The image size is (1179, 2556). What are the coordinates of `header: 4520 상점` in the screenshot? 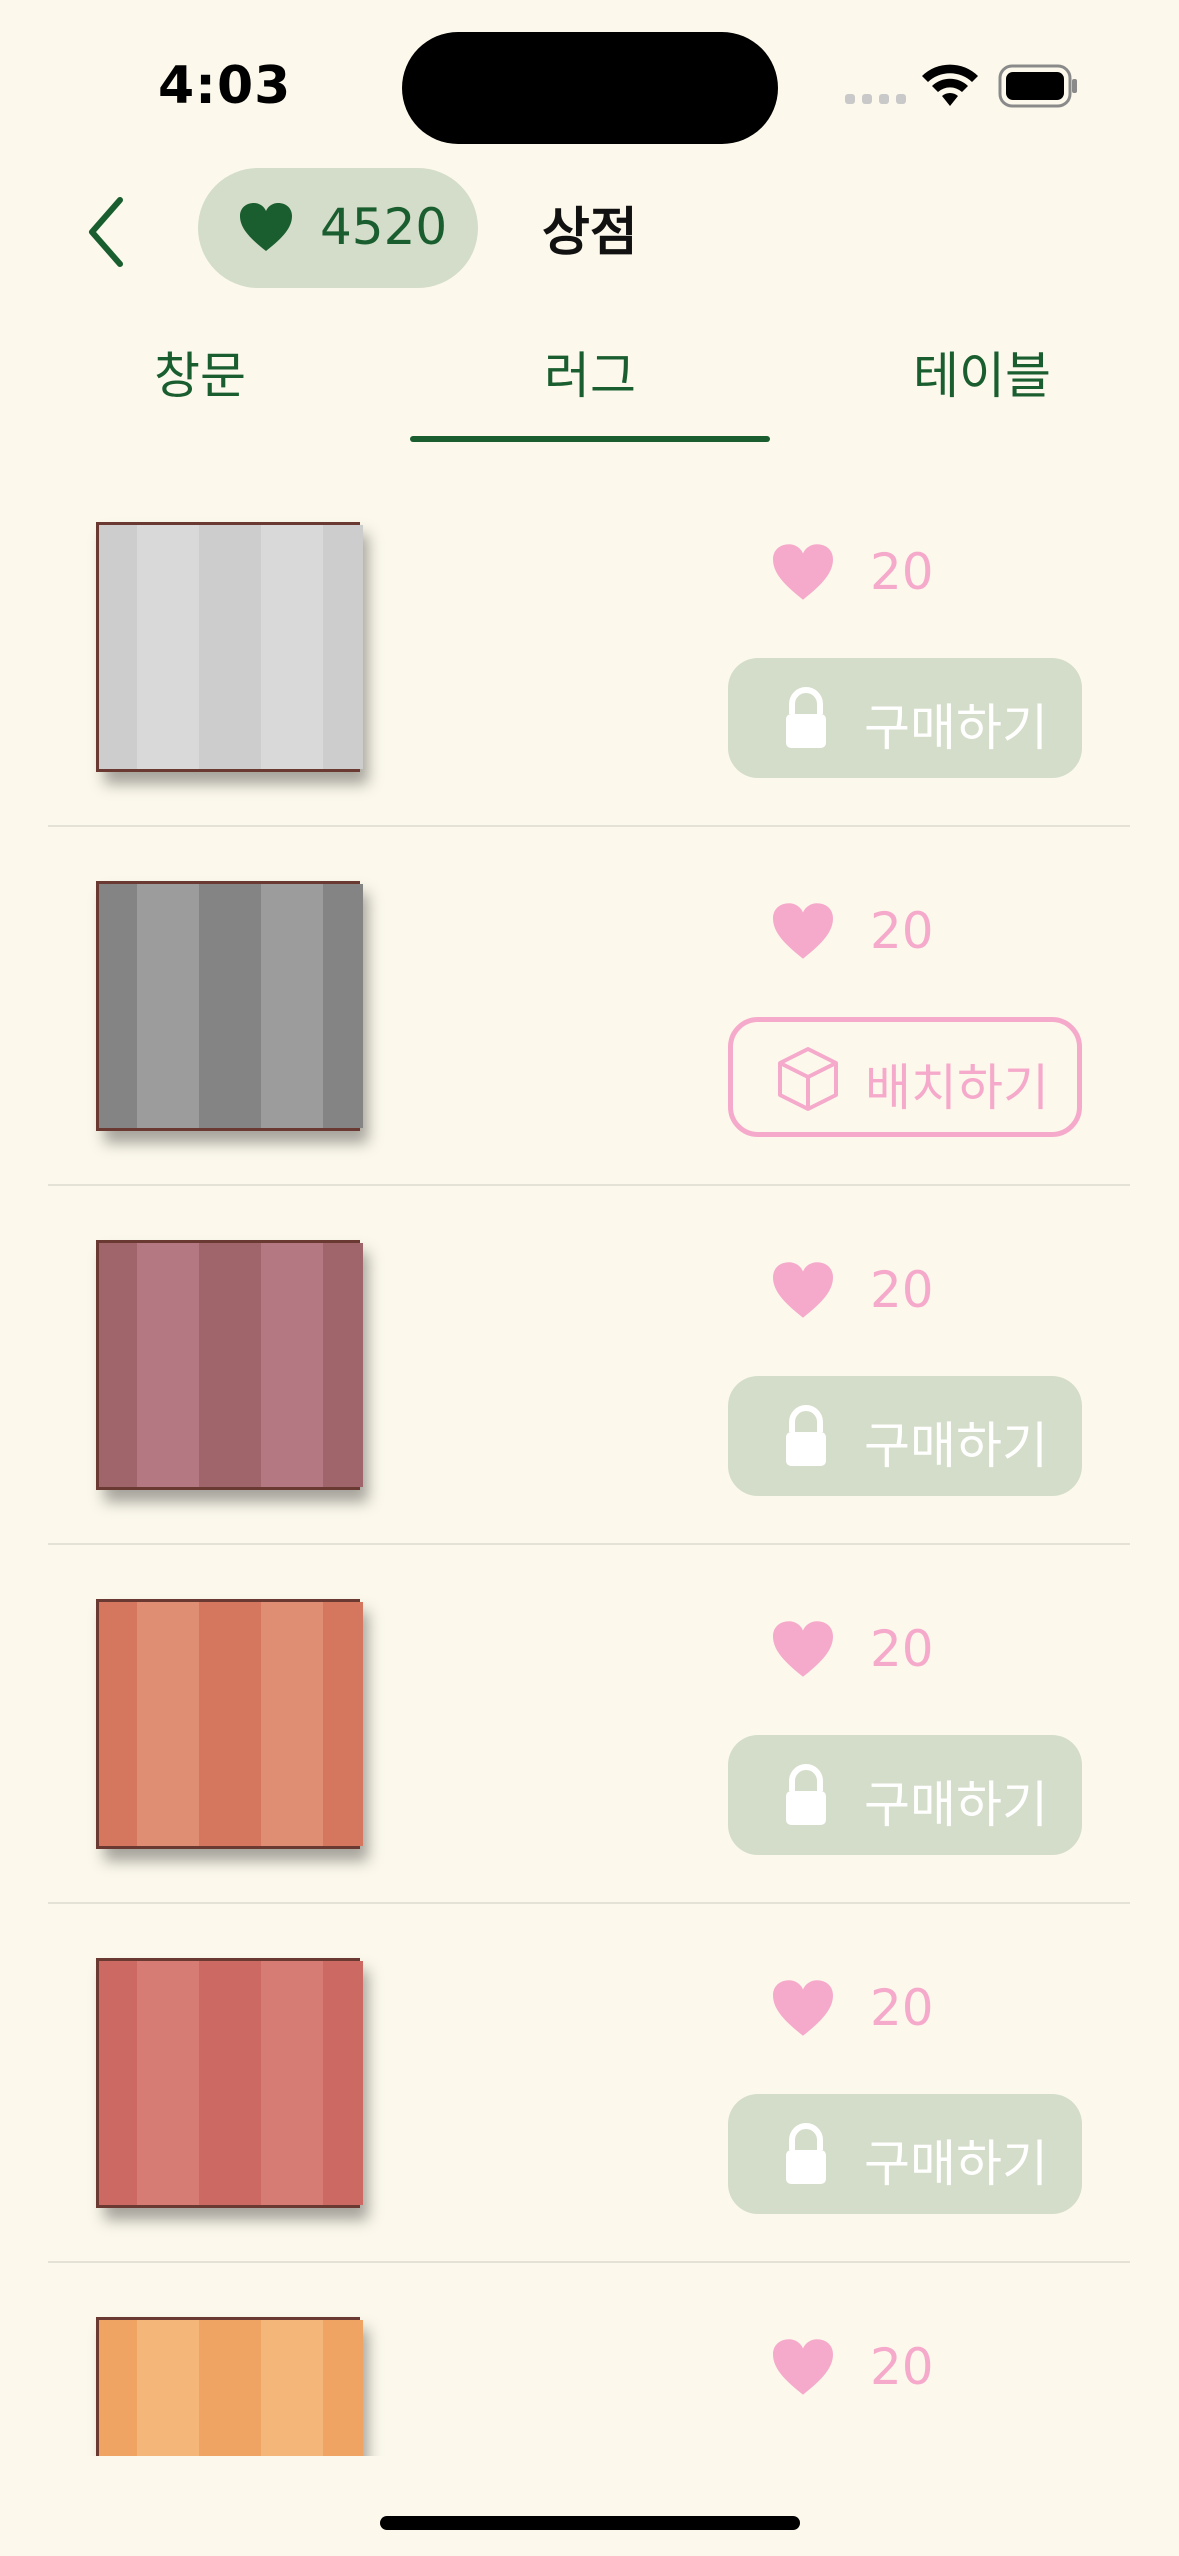 It's located at (589, 230).